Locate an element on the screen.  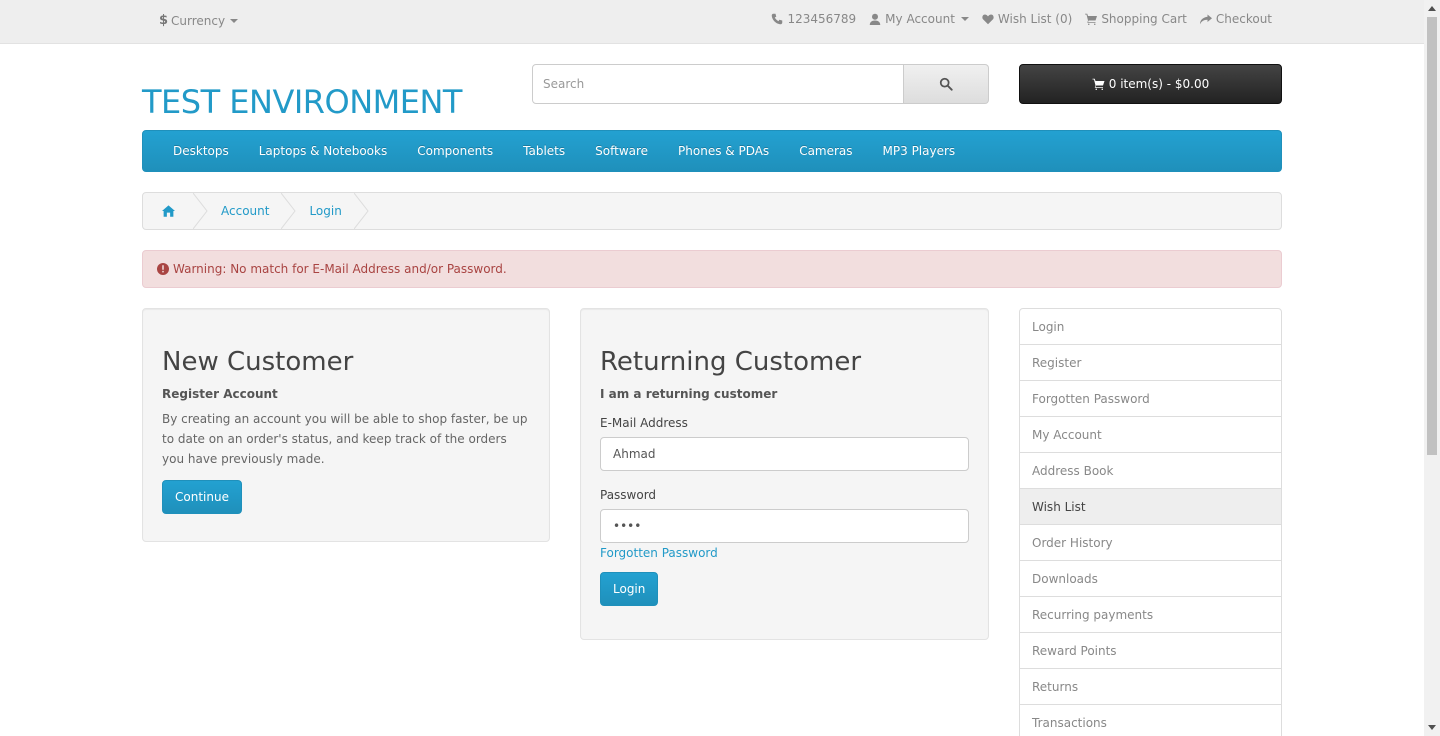
breadcrumb-account: Account is located at coordinates (247, 211).